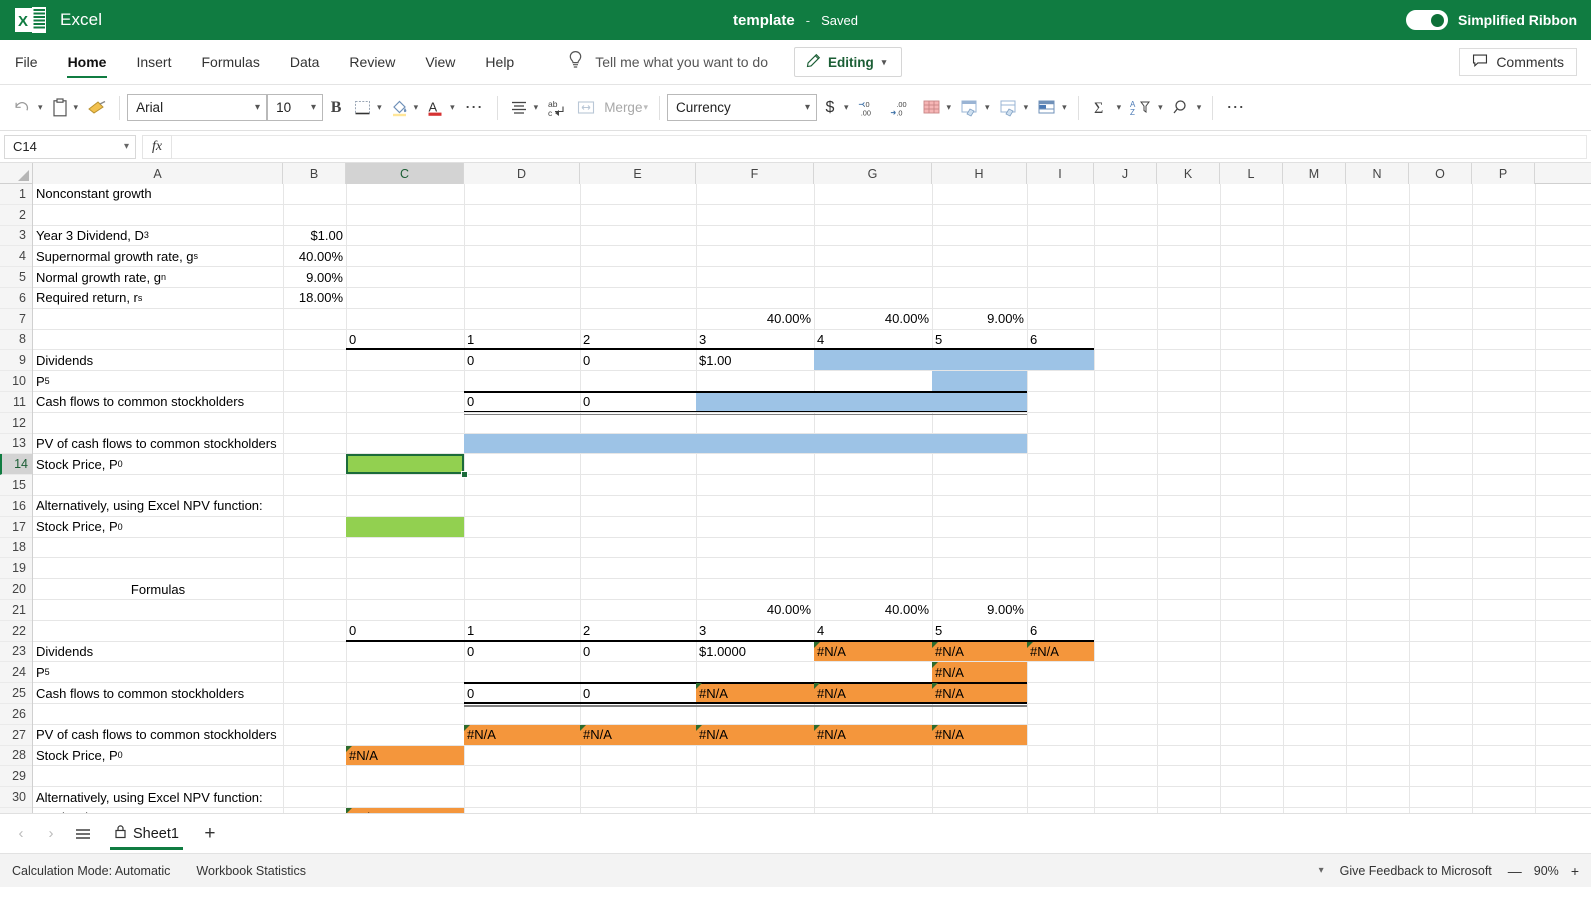 The image size is (1591, 905). I want to click on row-header-29: 29, so click(16, 777).